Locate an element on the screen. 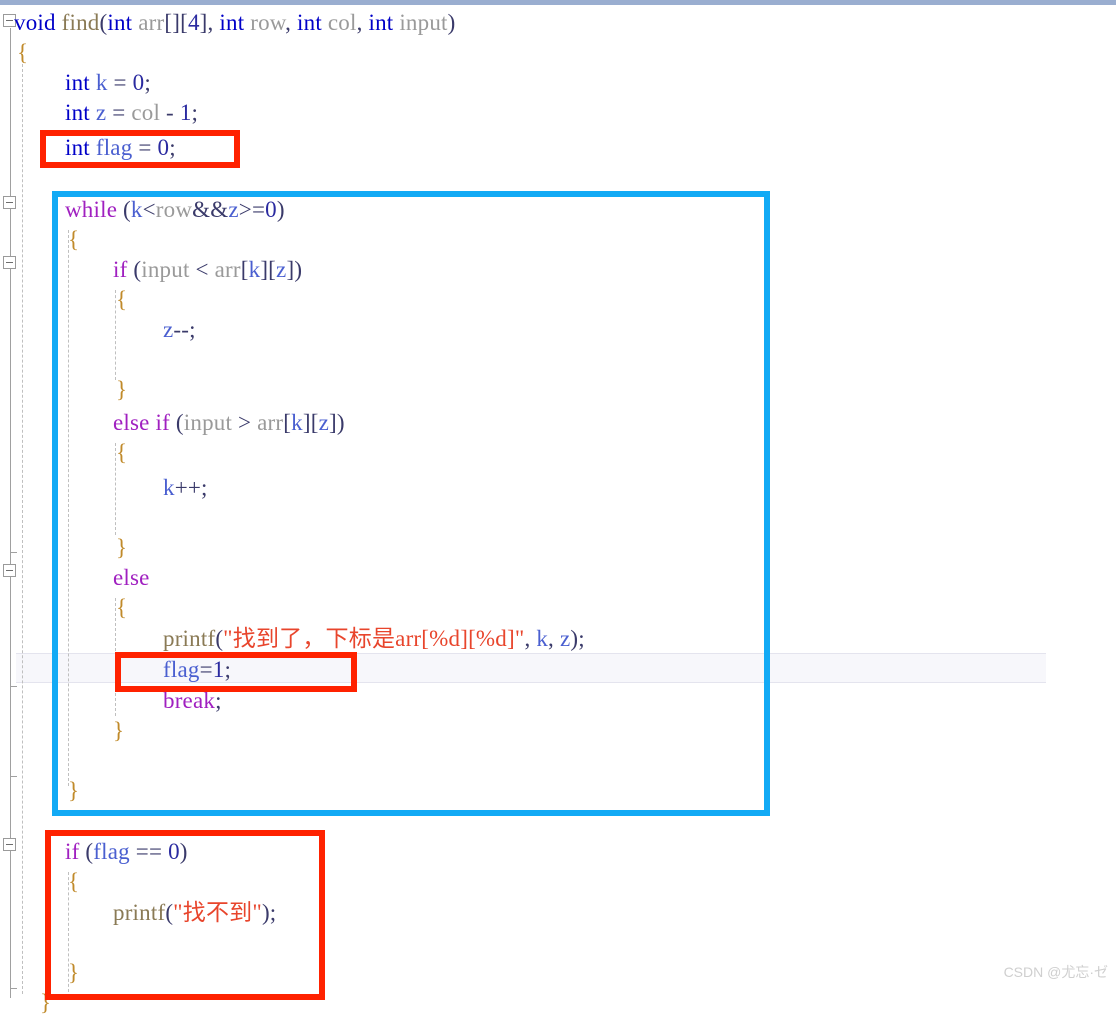 This screenshot has height=1018, width=1116. csdn-watermark: CSDN @尤忘·ゼ is located at coordinates (1055, 972).